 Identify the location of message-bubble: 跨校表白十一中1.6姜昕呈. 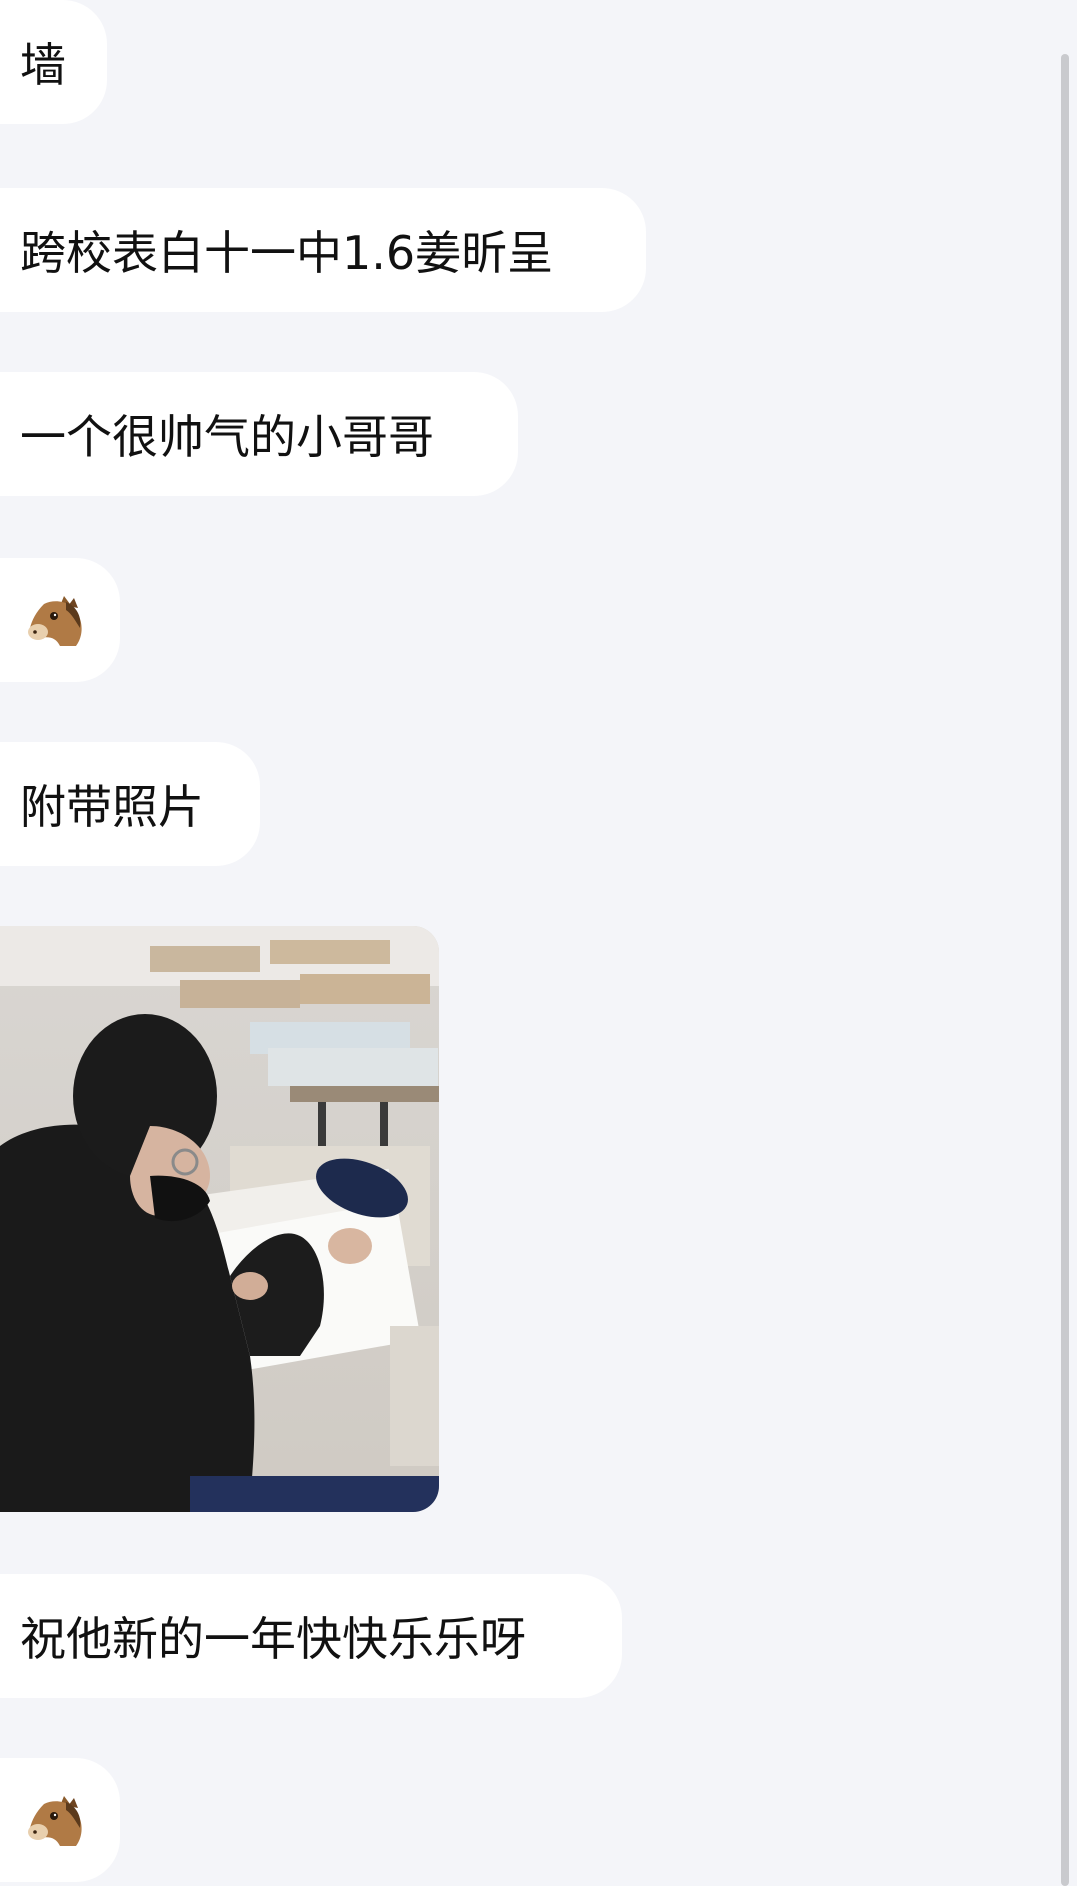
(323, 250).